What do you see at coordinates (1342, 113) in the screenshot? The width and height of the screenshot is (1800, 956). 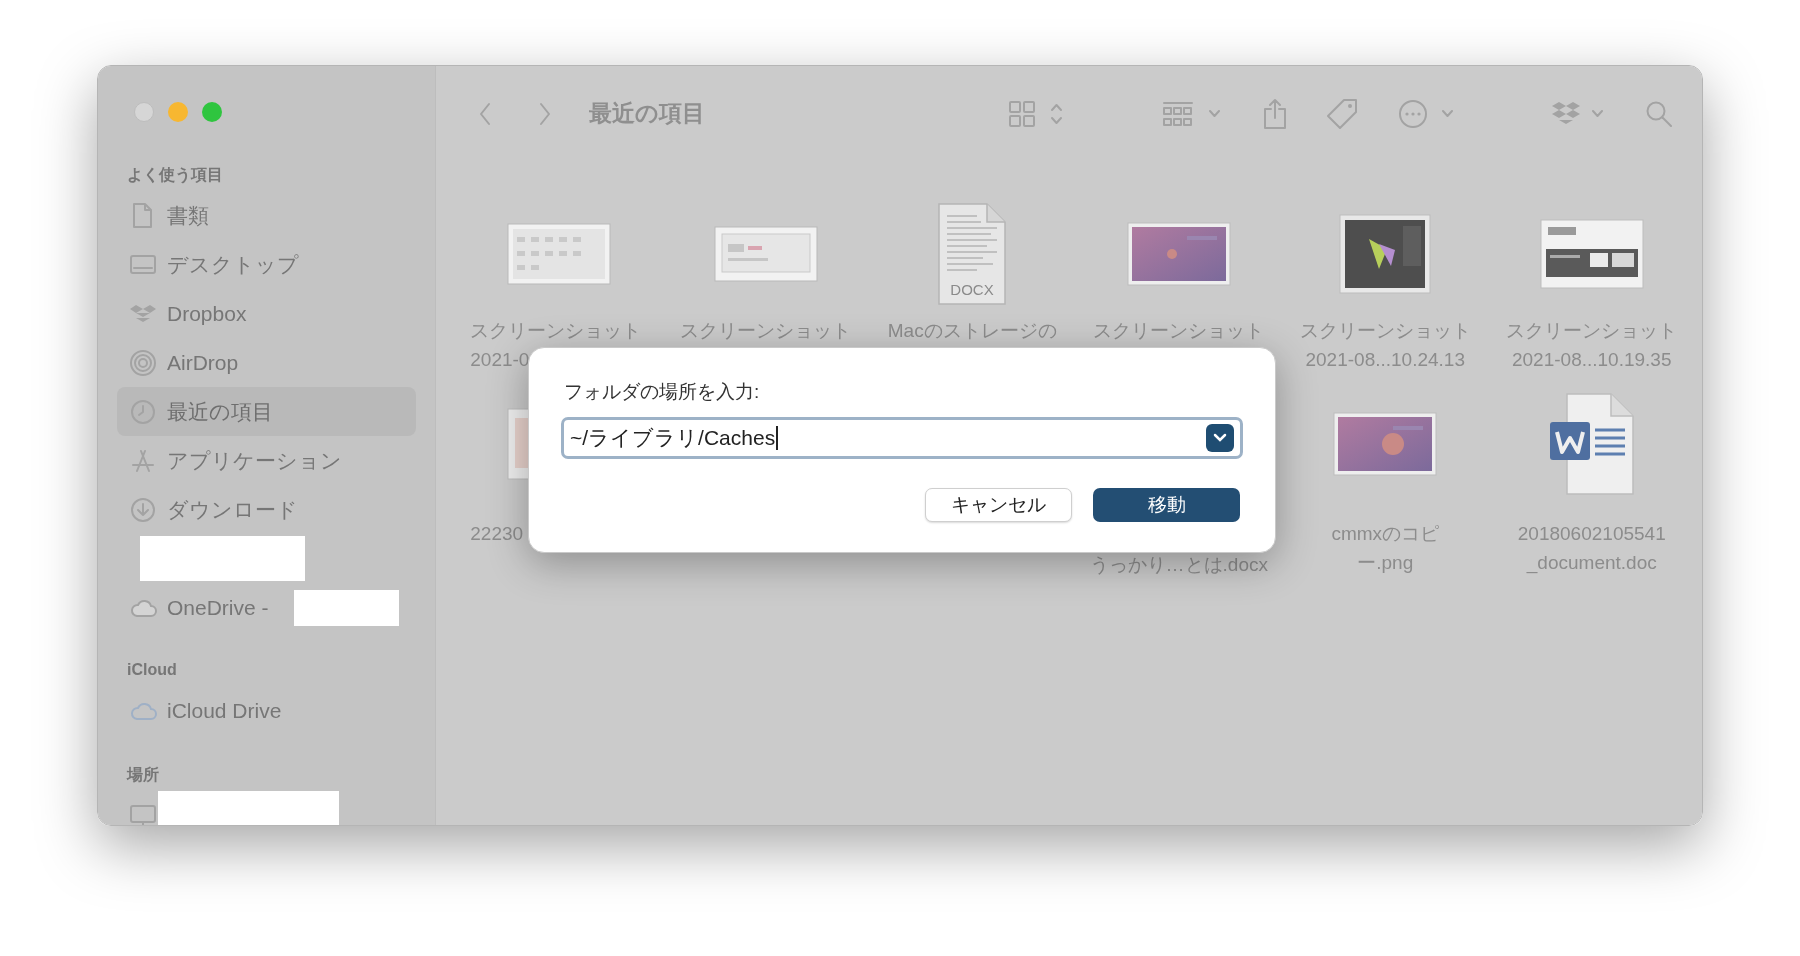 I see `tag-icon` at bounding box center [1342, 113].